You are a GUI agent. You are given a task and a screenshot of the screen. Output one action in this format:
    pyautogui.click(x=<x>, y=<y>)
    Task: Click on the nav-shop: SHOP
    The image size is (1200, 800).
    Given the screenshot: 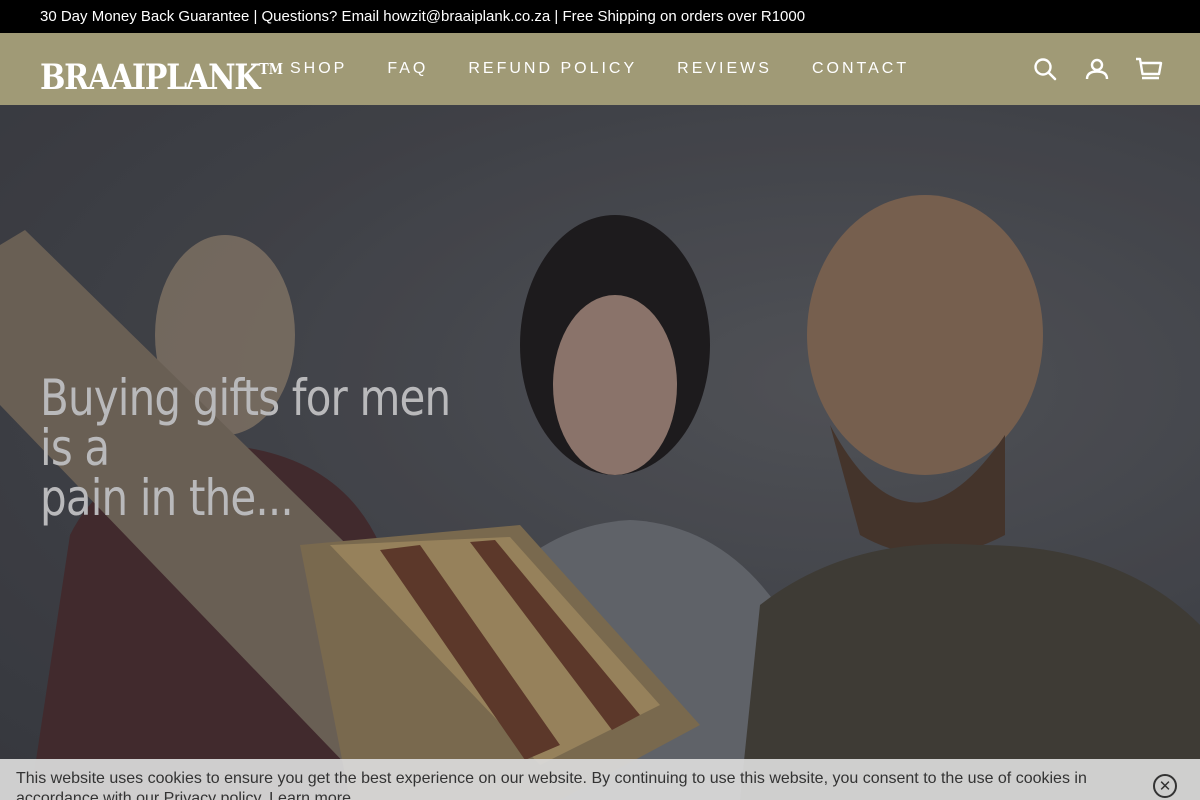 What is the action you would take?
    pyautogui.click(x=318, y=69)
    